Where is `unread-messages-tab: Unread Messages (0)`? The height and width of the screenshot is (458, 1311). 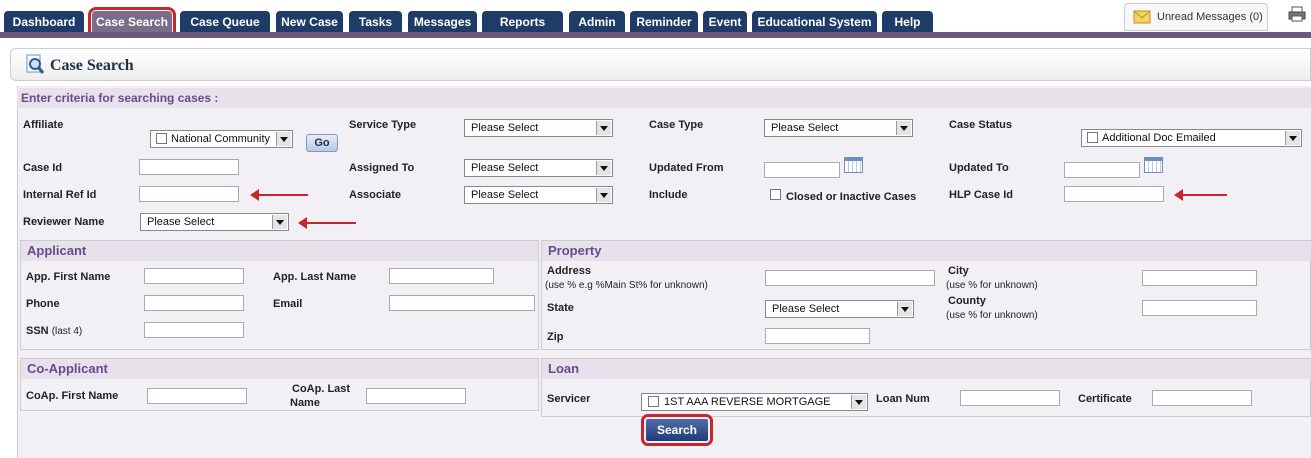 unread-messages-tab: Unread Messages (0) is located at coordinates (1196, 17).